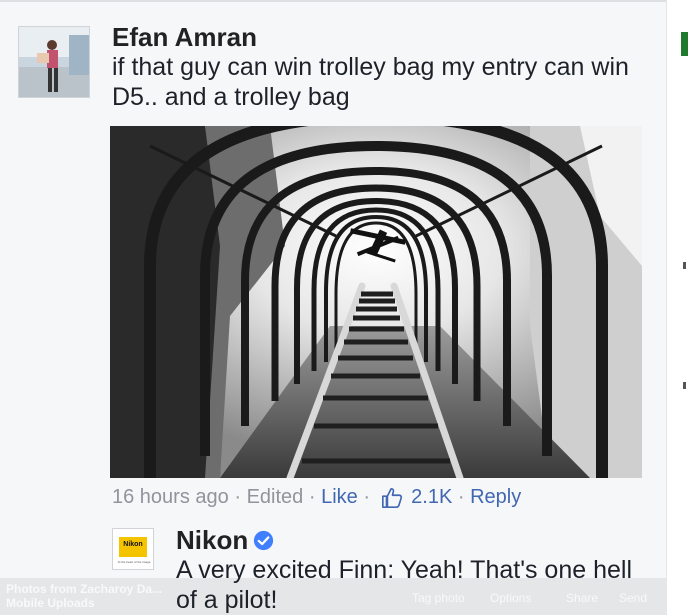  Describe the element at coordinates (684, 44) in the screenshot. I see `sidebar-thumbnail` at that location.